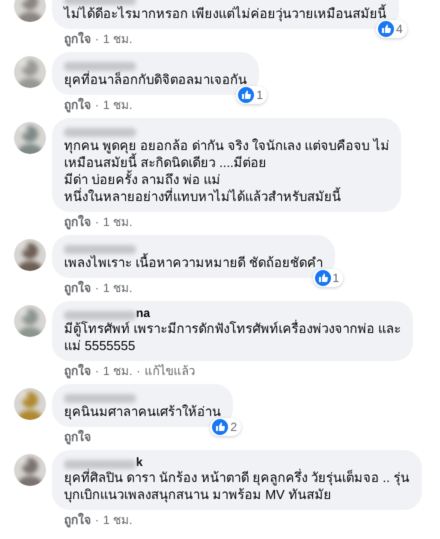 The height and width of the screenshot is (539, 440). Describe the element at coordinates (194, 262) in the screenshot. I see `comment-text: เพลงไพเราะ เนื้อหาความหมายดี ชัดถ้อยชัดคำ` at that location.